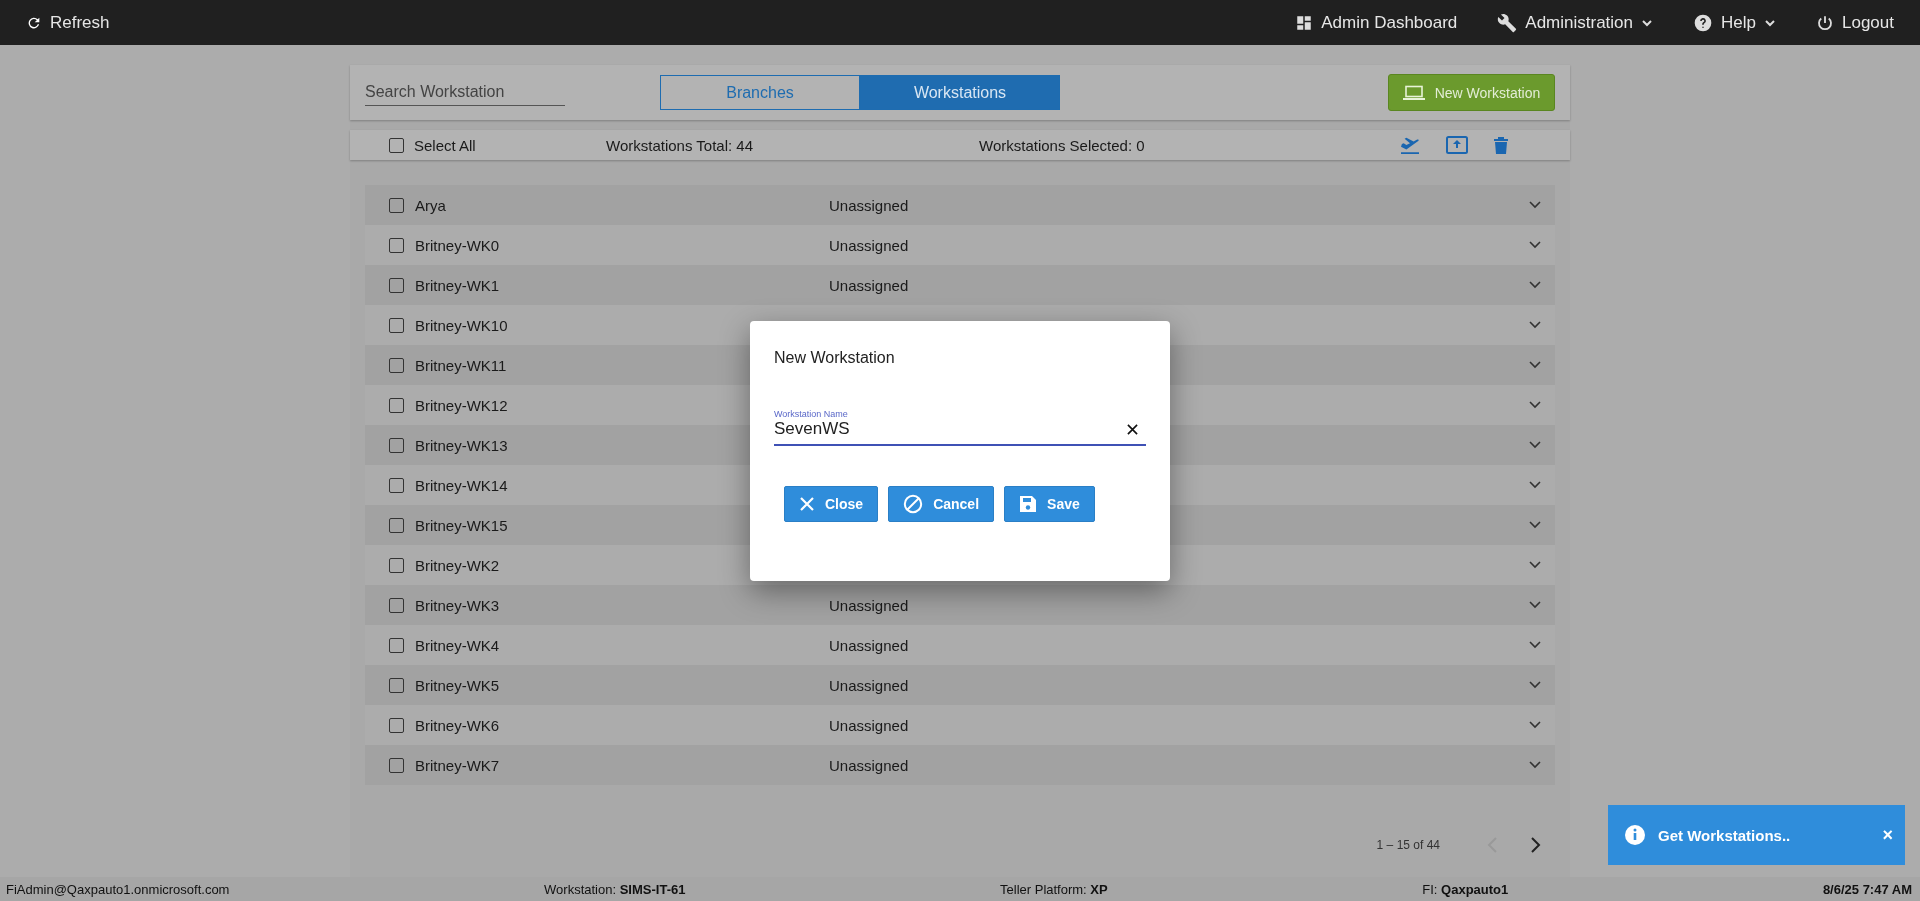 This screenshot has height=901, width=1920. Describe the element at coordinates (461, 525) in the screenshot. I see `workstation-name: Britney-WK15` at that location.